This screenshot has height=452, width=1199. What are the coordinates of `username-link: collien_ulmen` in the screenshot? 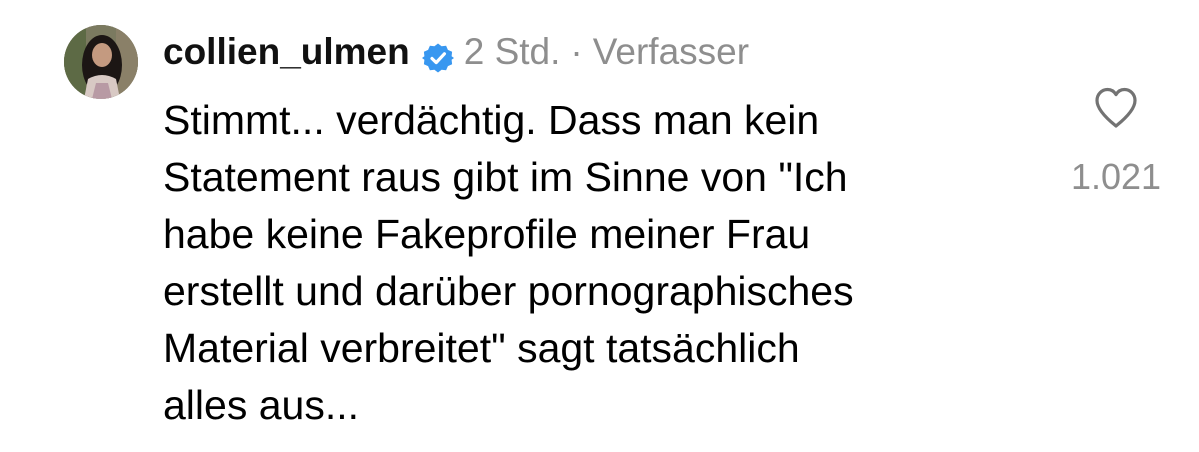 It's located at (286, 52).